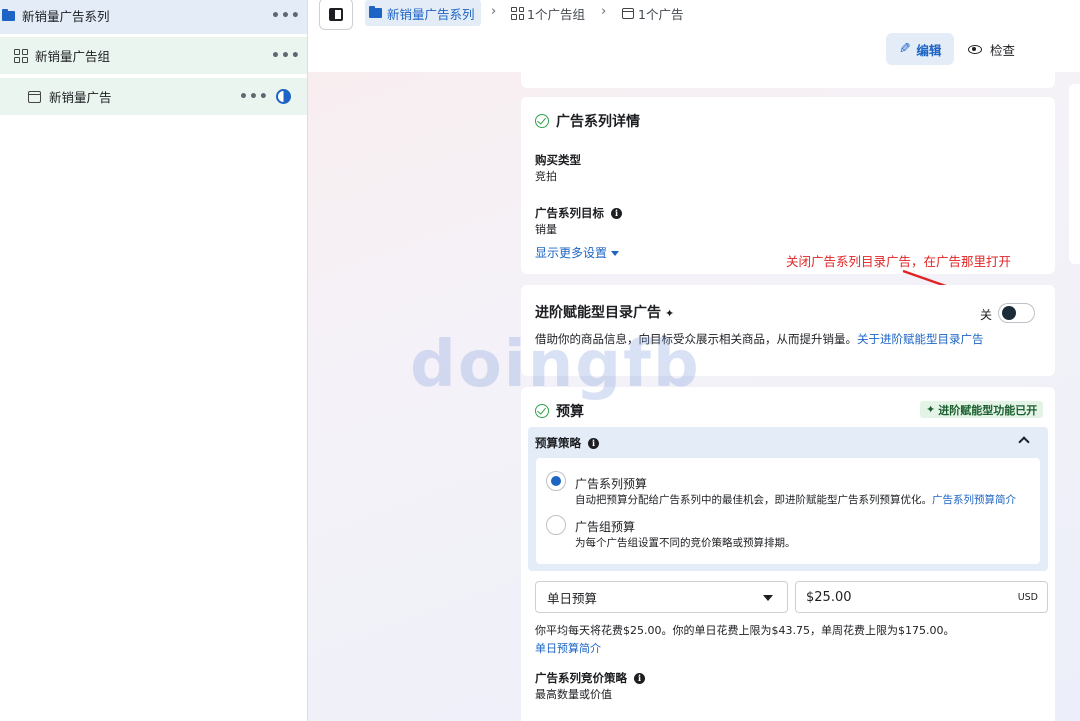  I want to click on breadcrumb-adset-label: 1个广告组, so click(556, 14).